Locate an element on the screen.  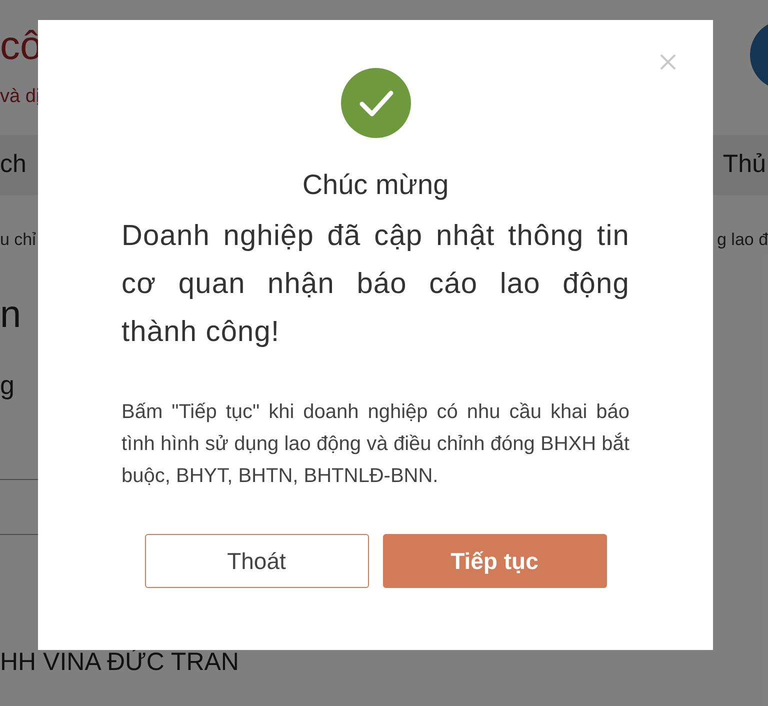
close-icon is located at coordinates (668, 62).